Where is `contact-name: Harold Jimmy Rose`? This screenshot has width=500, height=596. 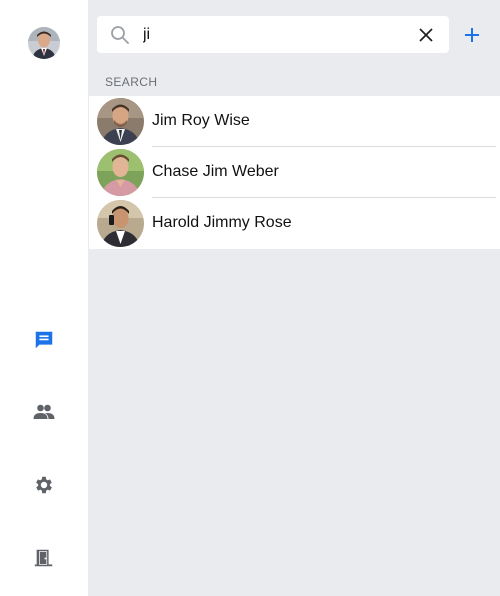 contact-name: Harold Jimmy Rose is located at coordinates (222, 222).